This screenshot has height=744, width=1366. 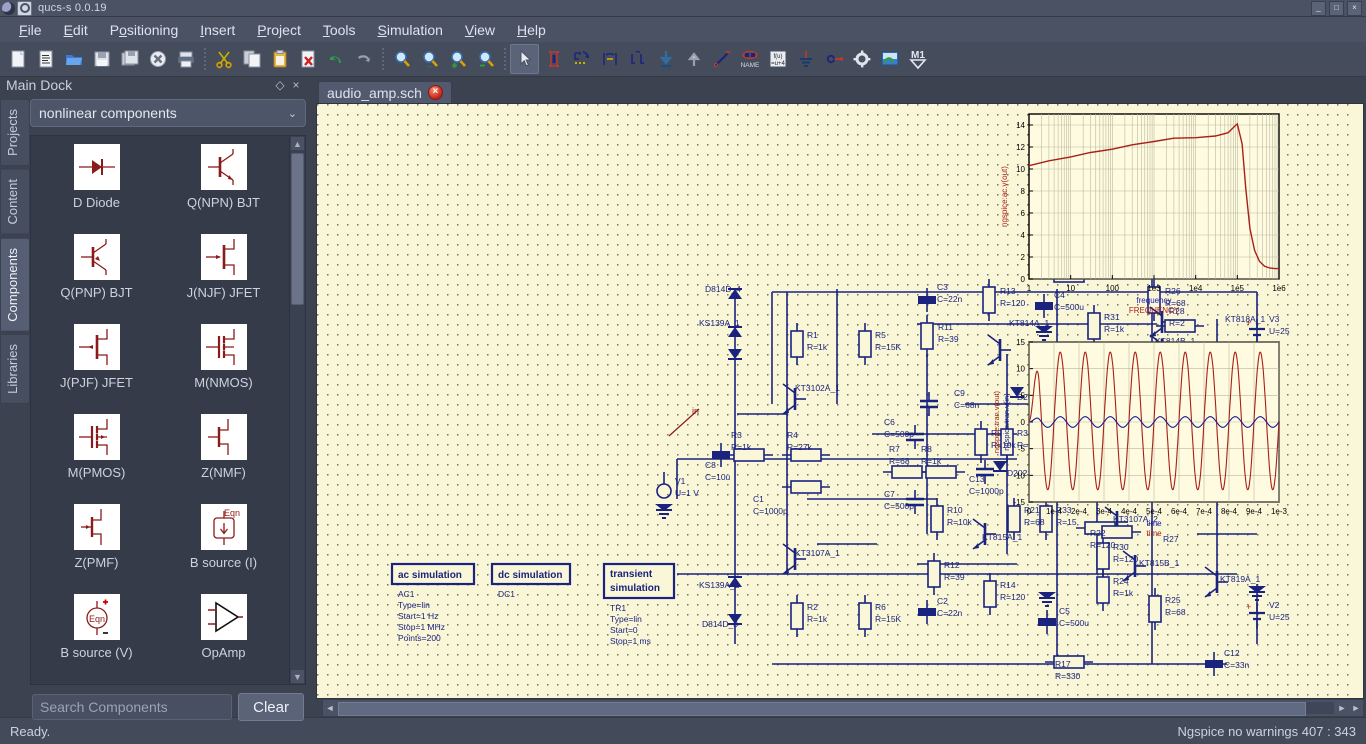 What do you see at coordinates (279, 30) in the screenshot?
I see `menu-project: Project` at bounding box center [279, 30].